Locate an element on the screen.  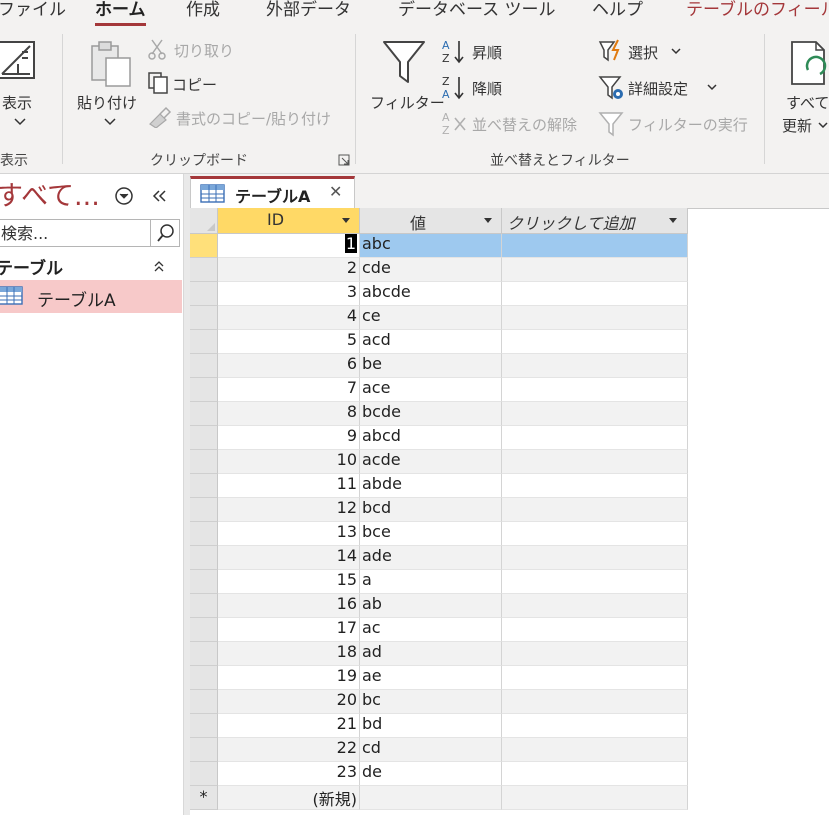
cell-value: ab is located at coordinates (431, 606).